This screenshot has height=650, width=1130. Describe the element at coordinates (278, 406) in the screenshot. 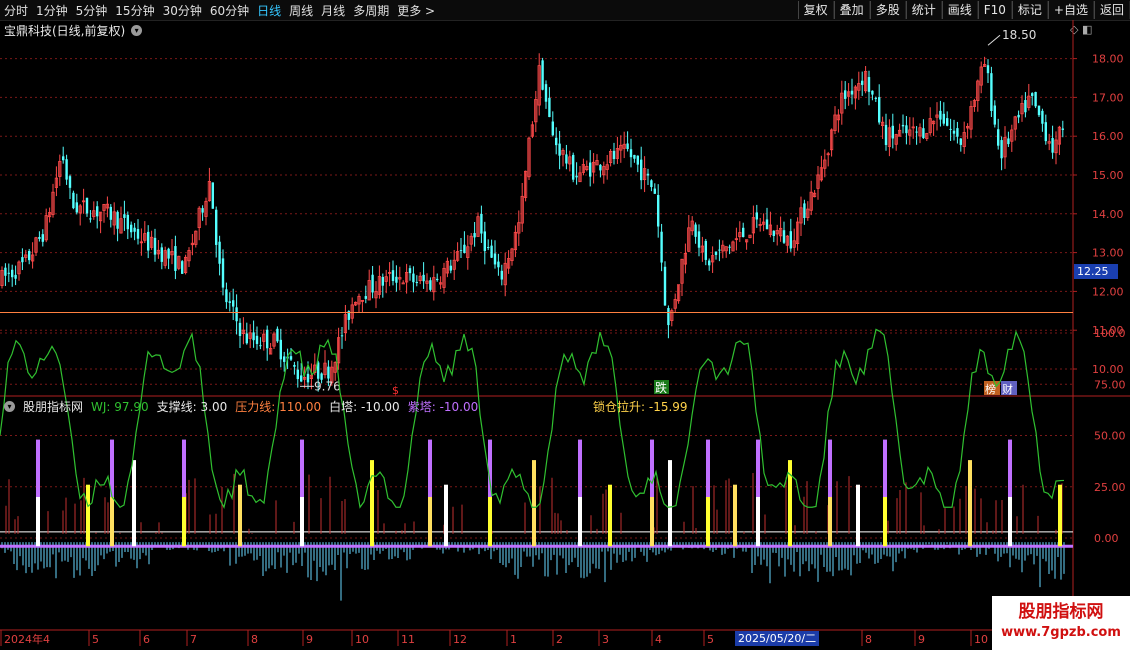

I see `pressure-readout: 压力线: 110.00` at that location.